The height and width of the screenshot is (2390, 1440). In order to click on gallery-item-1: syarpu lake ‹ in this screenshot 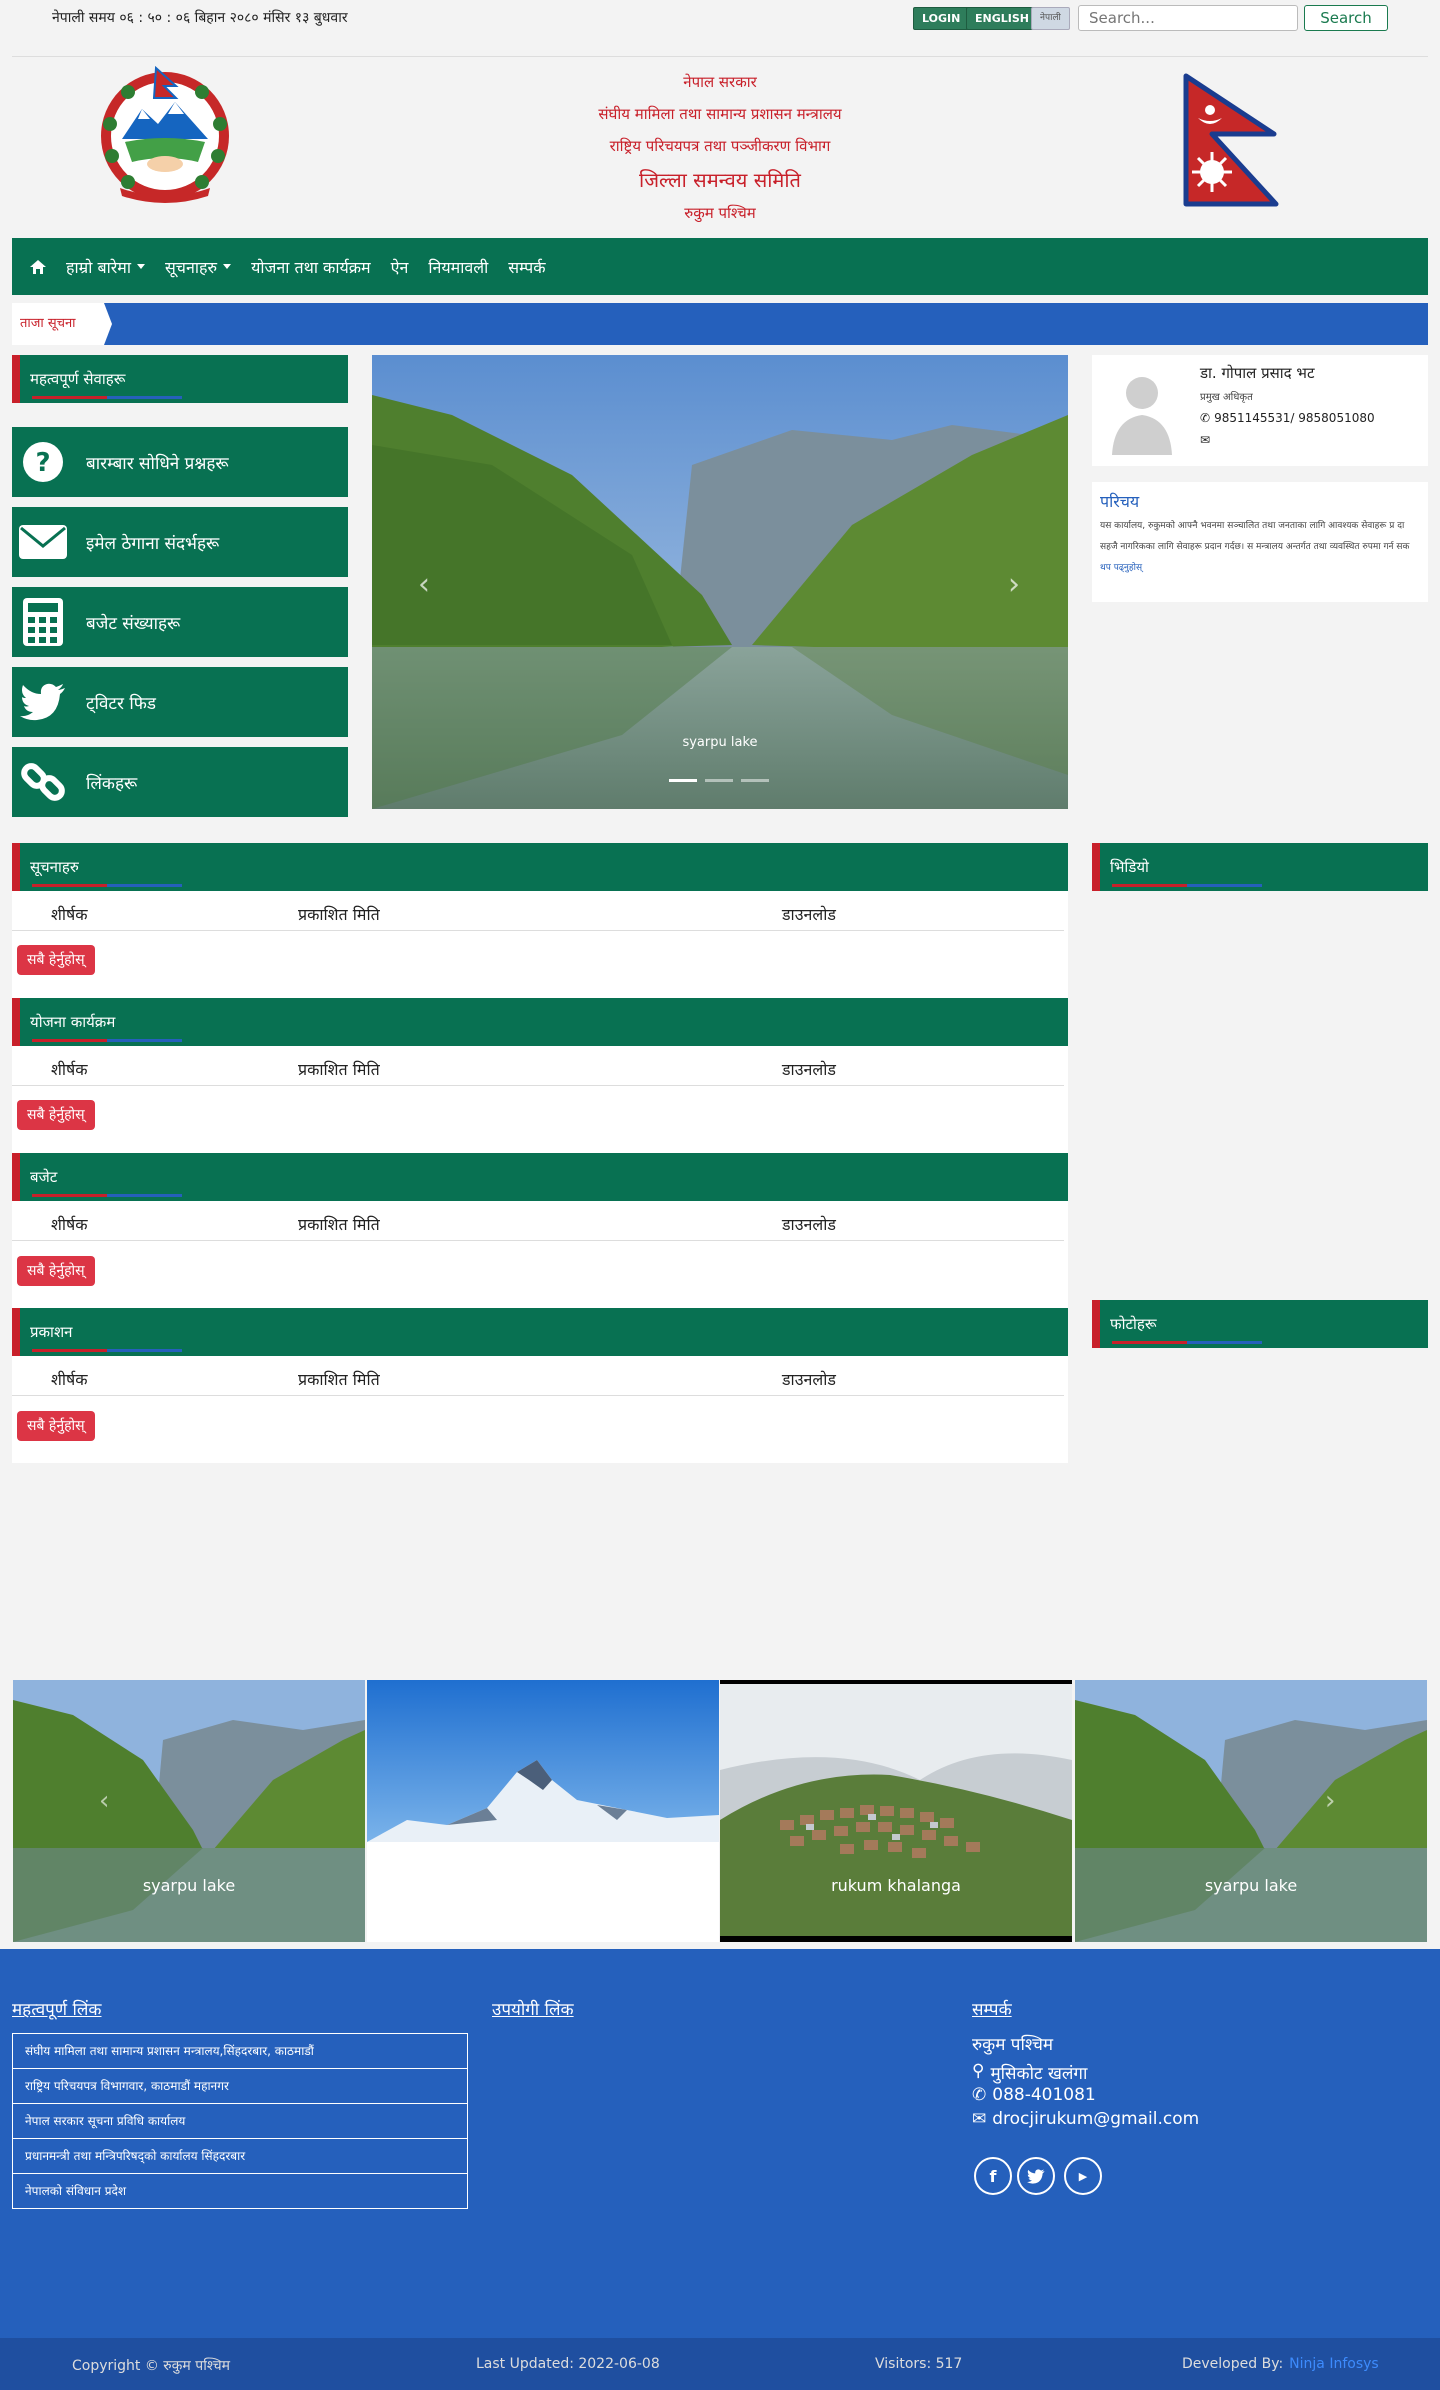, I will do `click(189, 1811)`.